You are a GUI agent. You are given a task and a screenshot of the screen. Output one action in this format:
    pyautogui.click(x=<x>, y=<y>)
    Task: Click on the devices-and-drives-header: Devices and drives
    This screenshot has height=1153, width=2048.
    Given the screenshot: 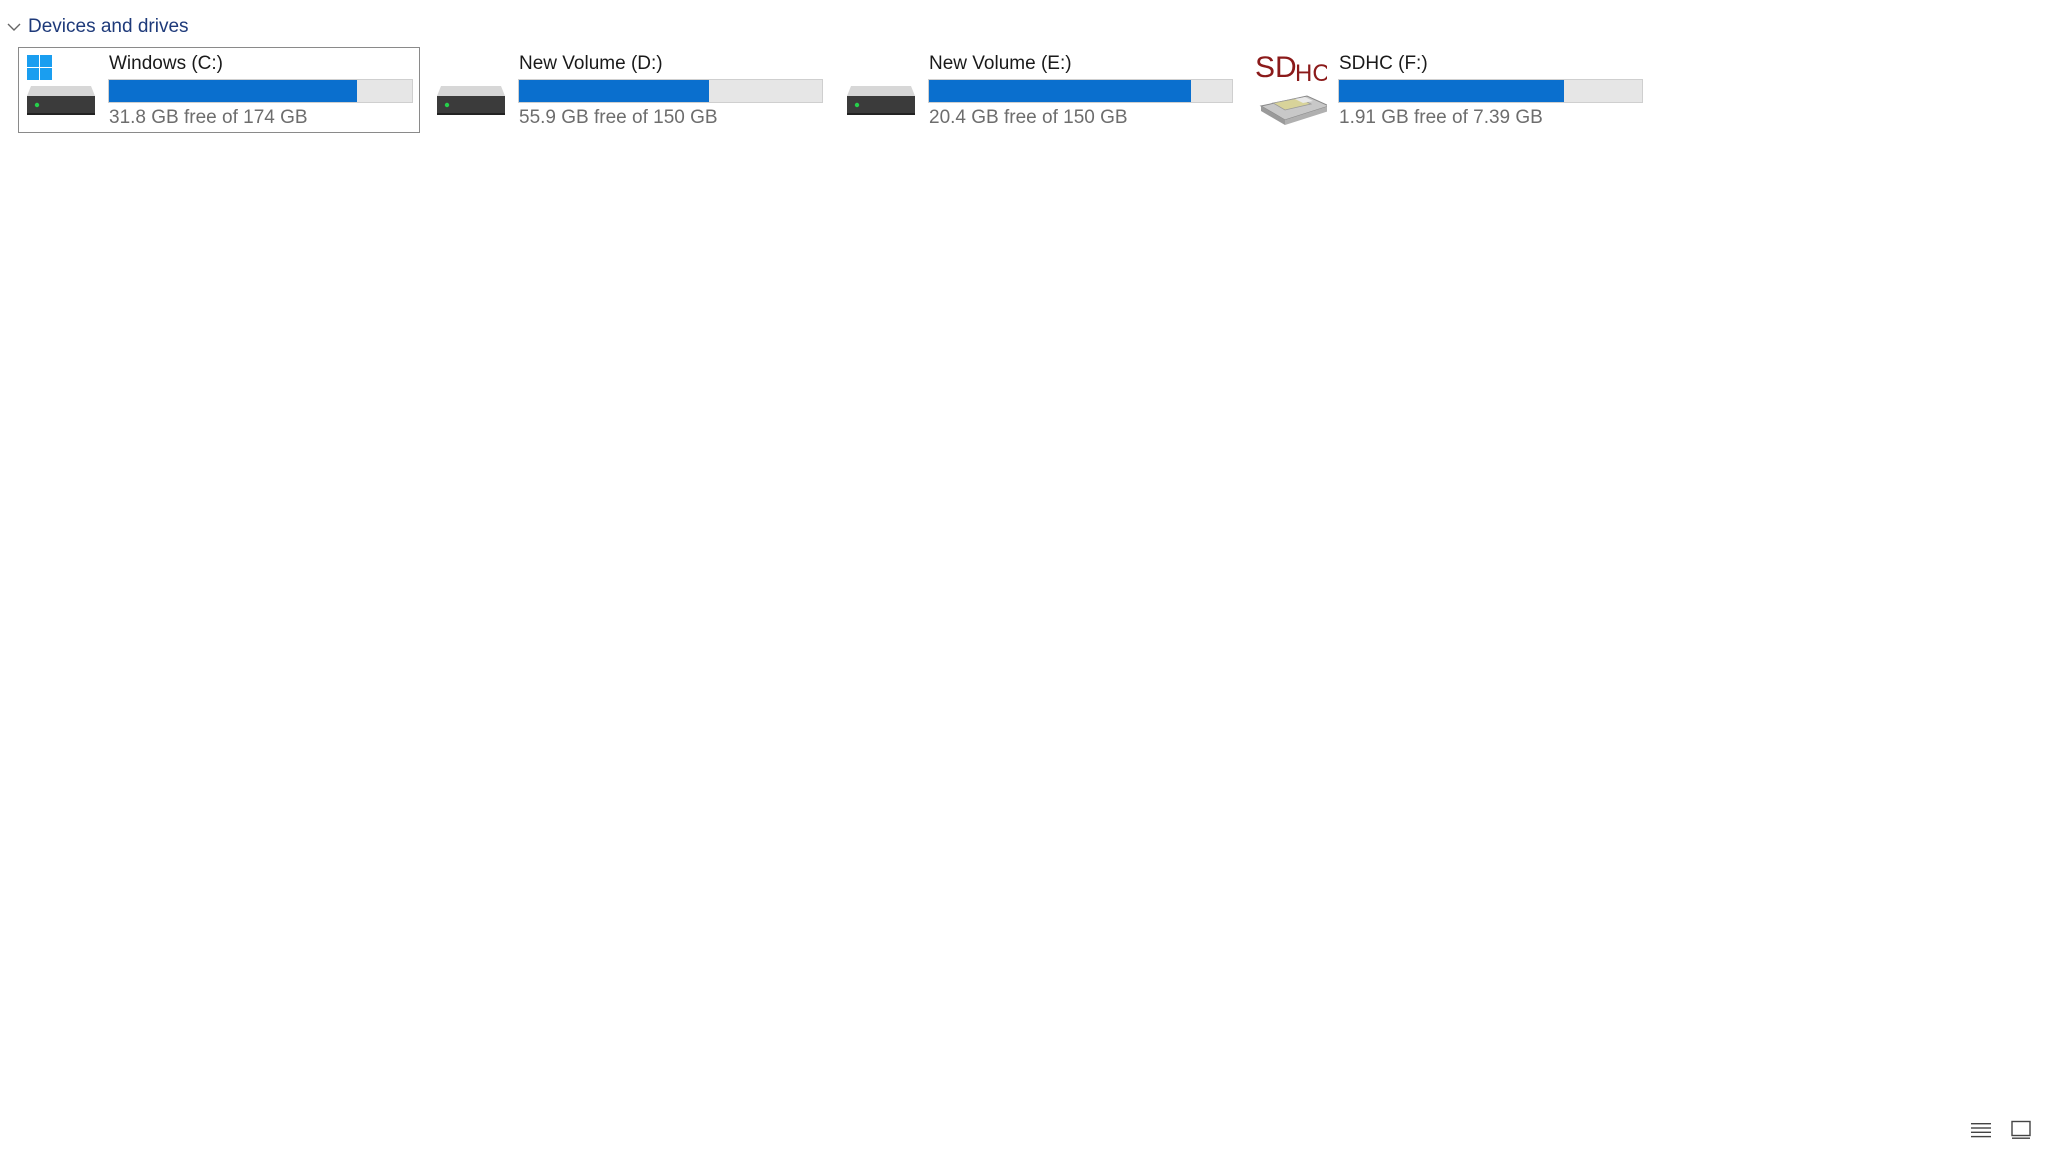 What is the action you would take?
    pyautogui.click(x=96, y=27)
    